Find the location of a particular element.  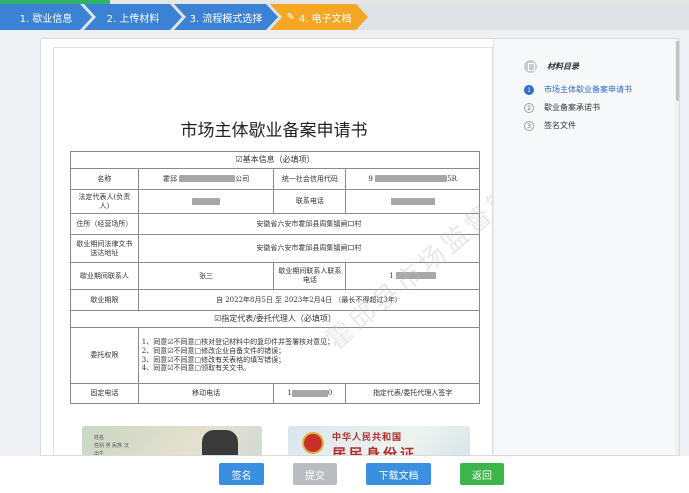

credit-code-label: 统一社会信用代码 is located at coordinates (310, 179).